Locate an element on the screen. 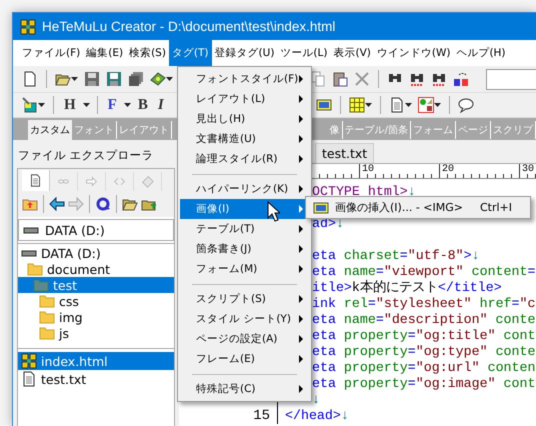 This screenshot has width=536, height=426. speech-bubble-icon is located at coordinates (466, 105).